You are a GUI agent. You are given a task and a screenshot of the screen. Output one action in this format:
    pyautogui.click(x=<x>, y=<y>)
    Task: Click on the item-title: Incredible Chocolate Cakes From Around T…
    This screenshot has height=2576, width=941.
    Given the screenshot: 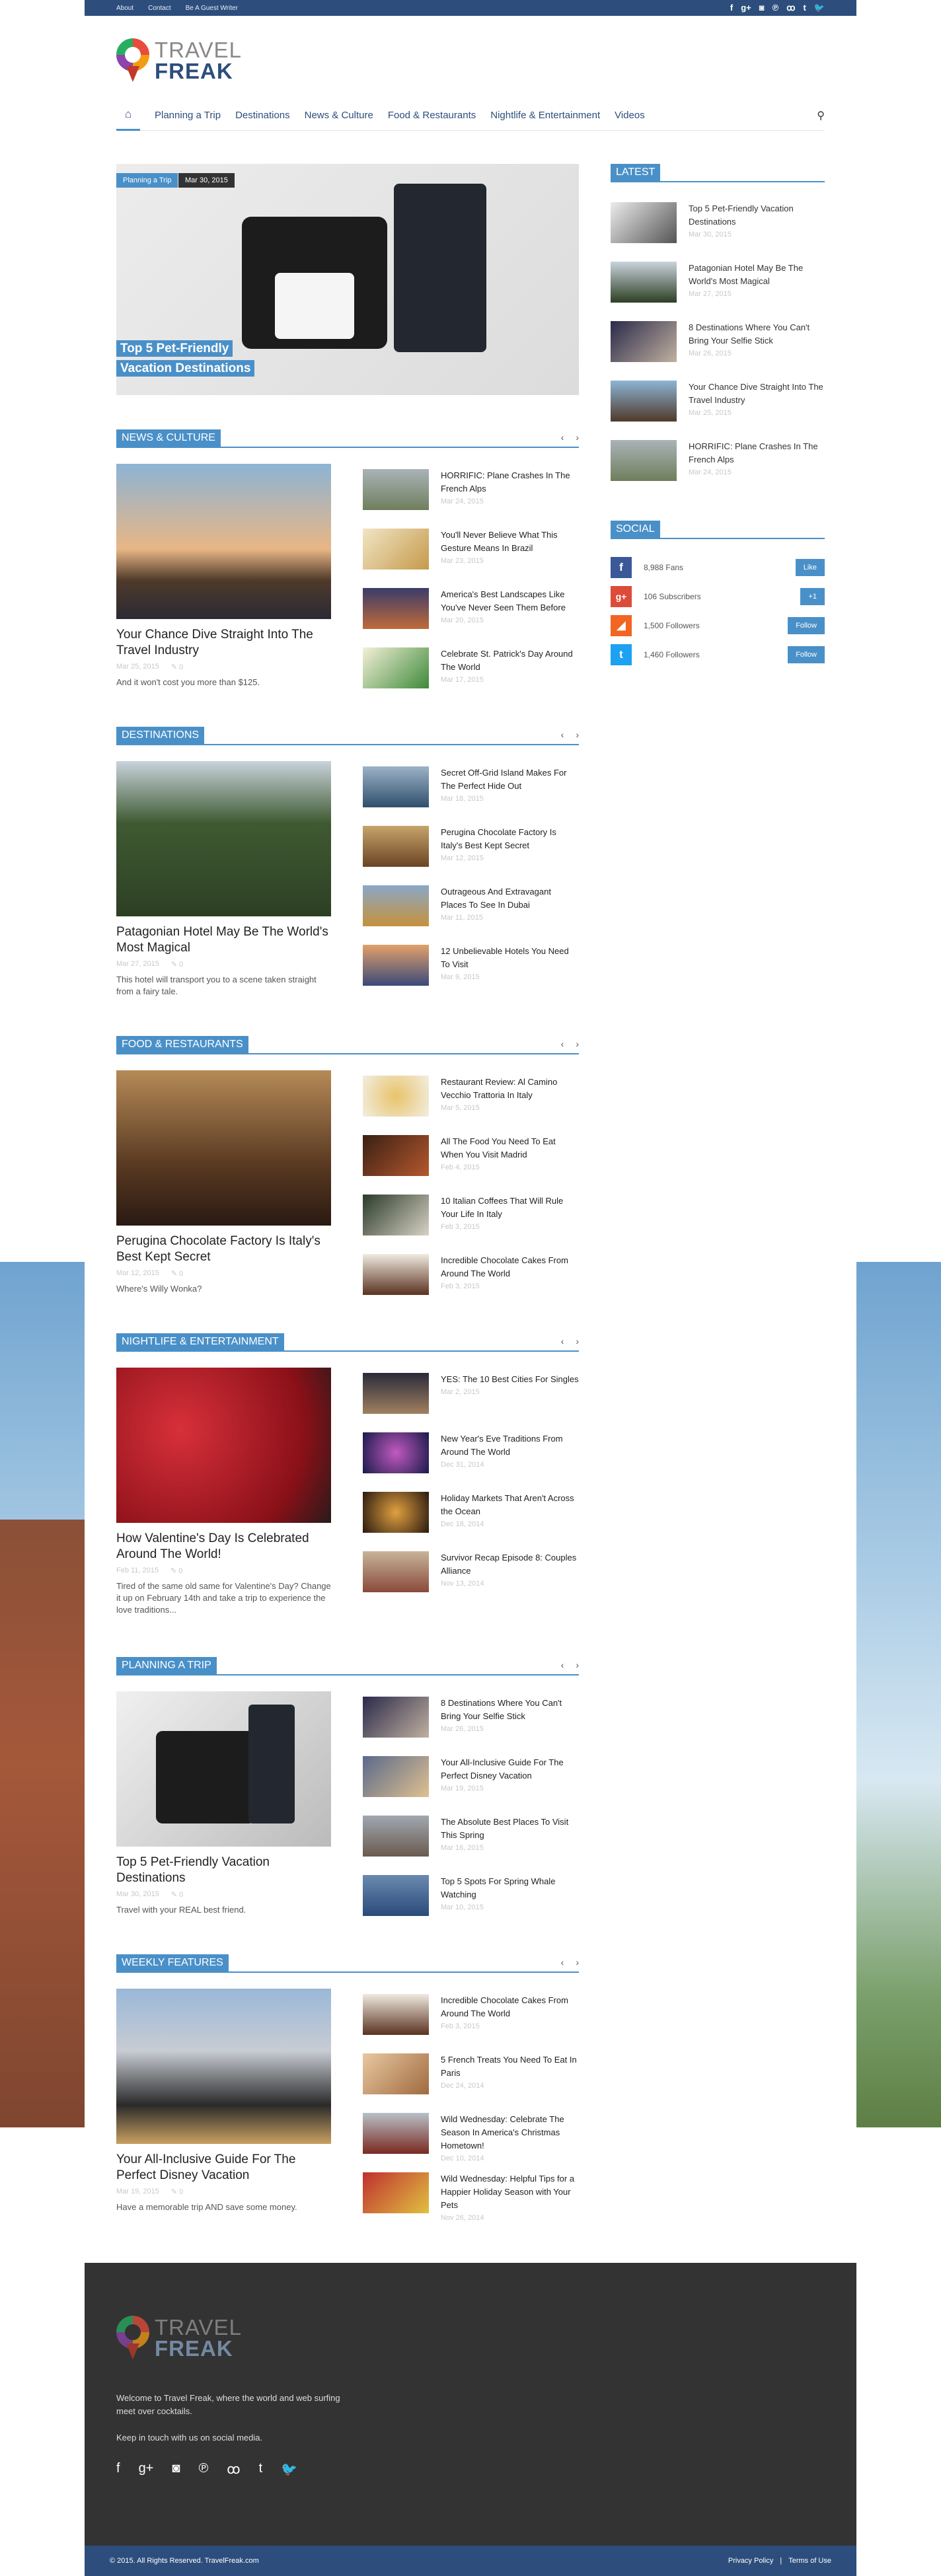 What is the action you would take?
    pyautogui.click(x=510, y=1267)
    